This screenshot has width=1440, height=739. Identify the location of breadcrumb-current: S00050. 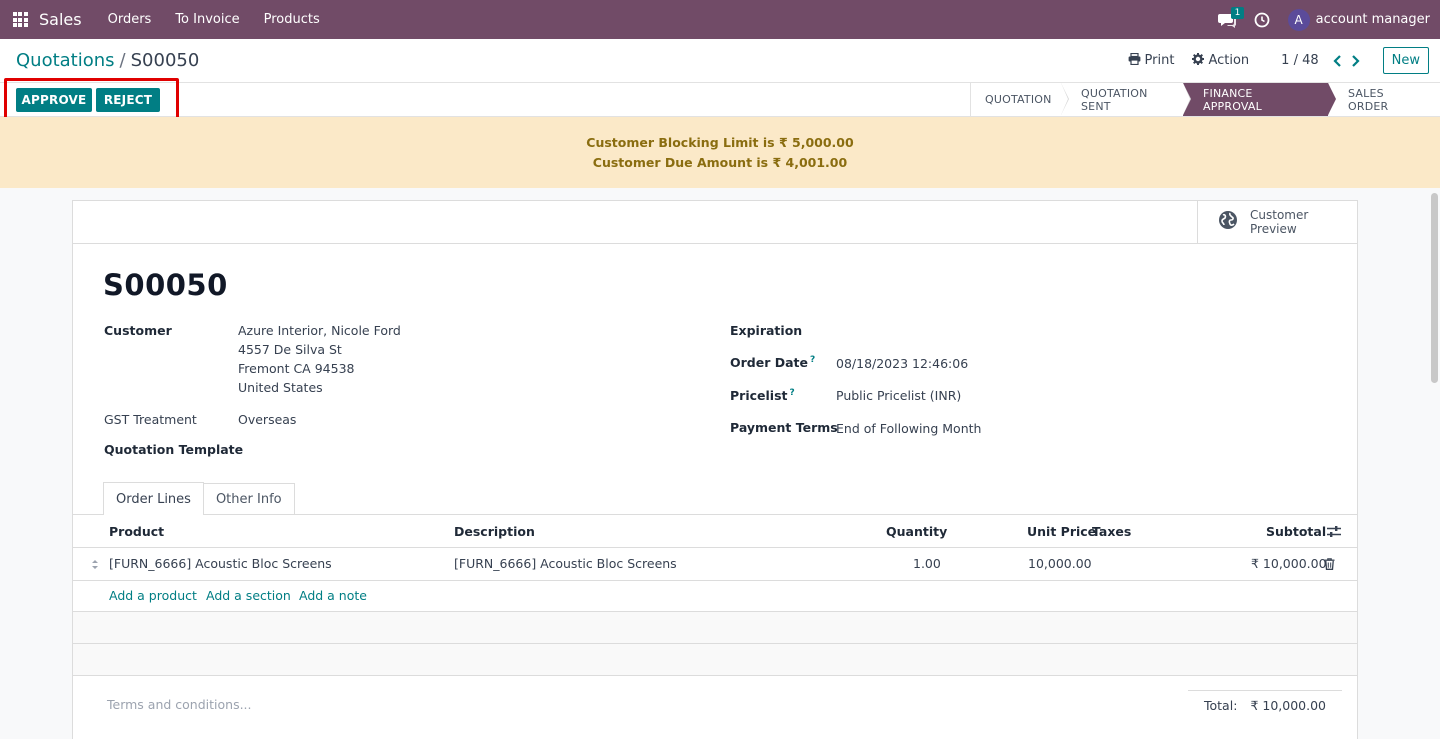
(165, 60).